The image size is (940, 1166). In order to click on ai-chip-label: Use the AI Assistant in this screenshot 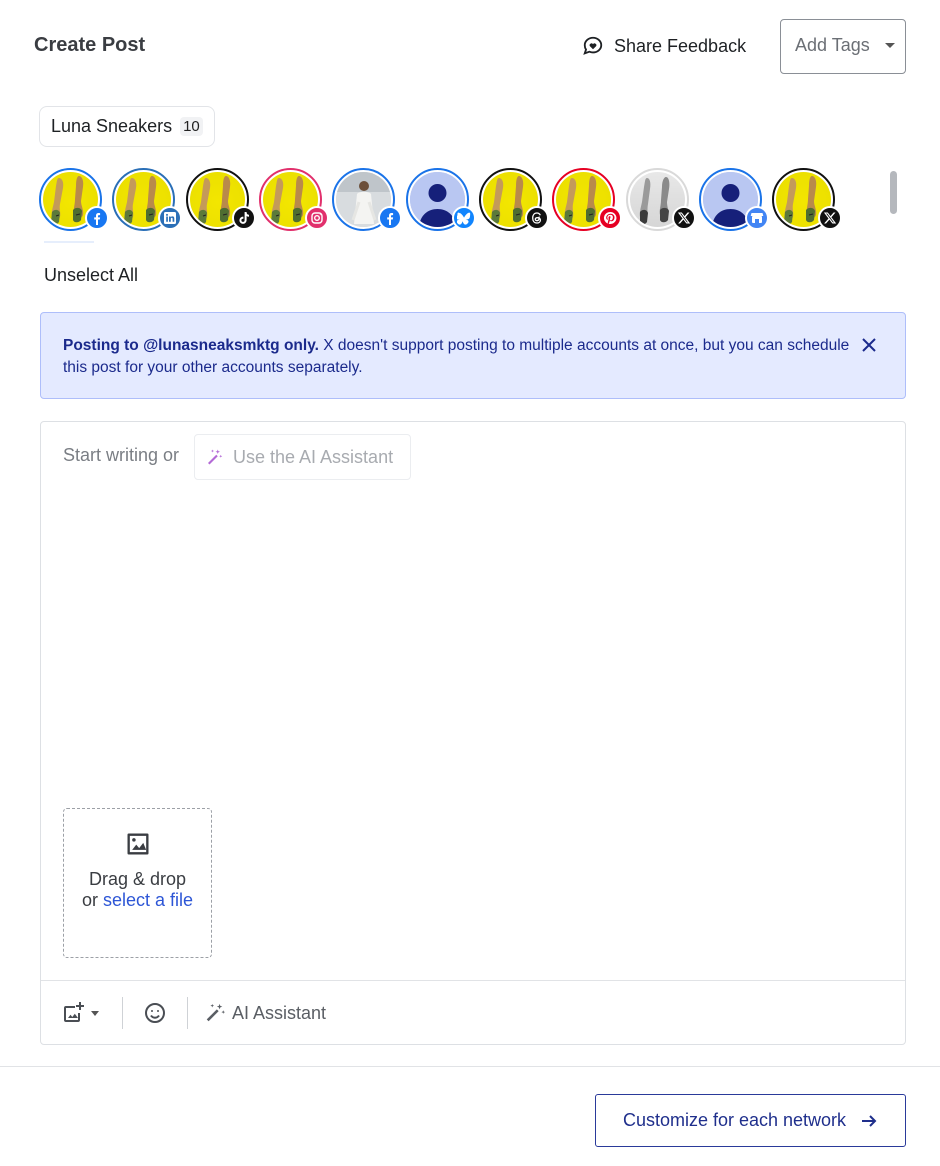, I will do `click(313, 456)`.